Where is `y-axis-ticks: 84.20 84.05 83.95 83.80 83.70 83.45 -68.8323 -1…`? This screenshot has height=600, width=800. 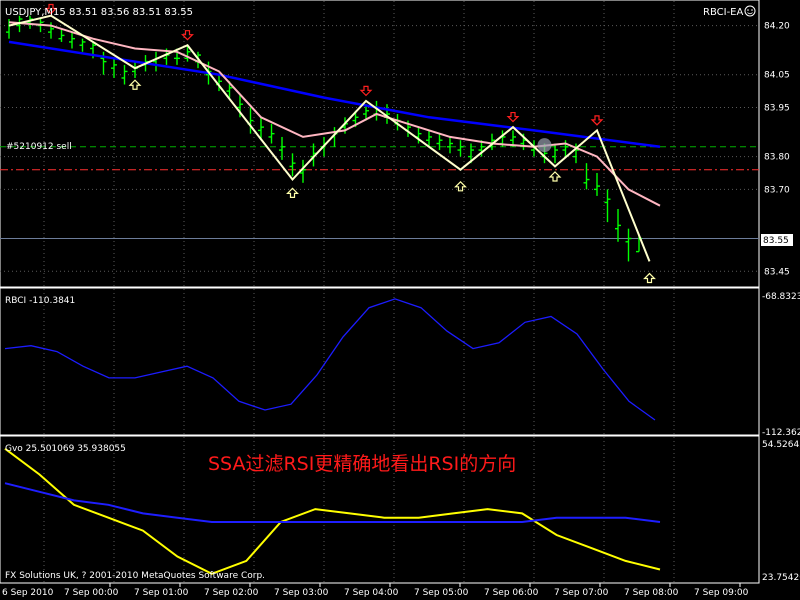
y-axis-ticks: 84.20 84.05 83.95 83.80 83.70 83.45 -68.8323 -1… is located at coordinates (781, 302).